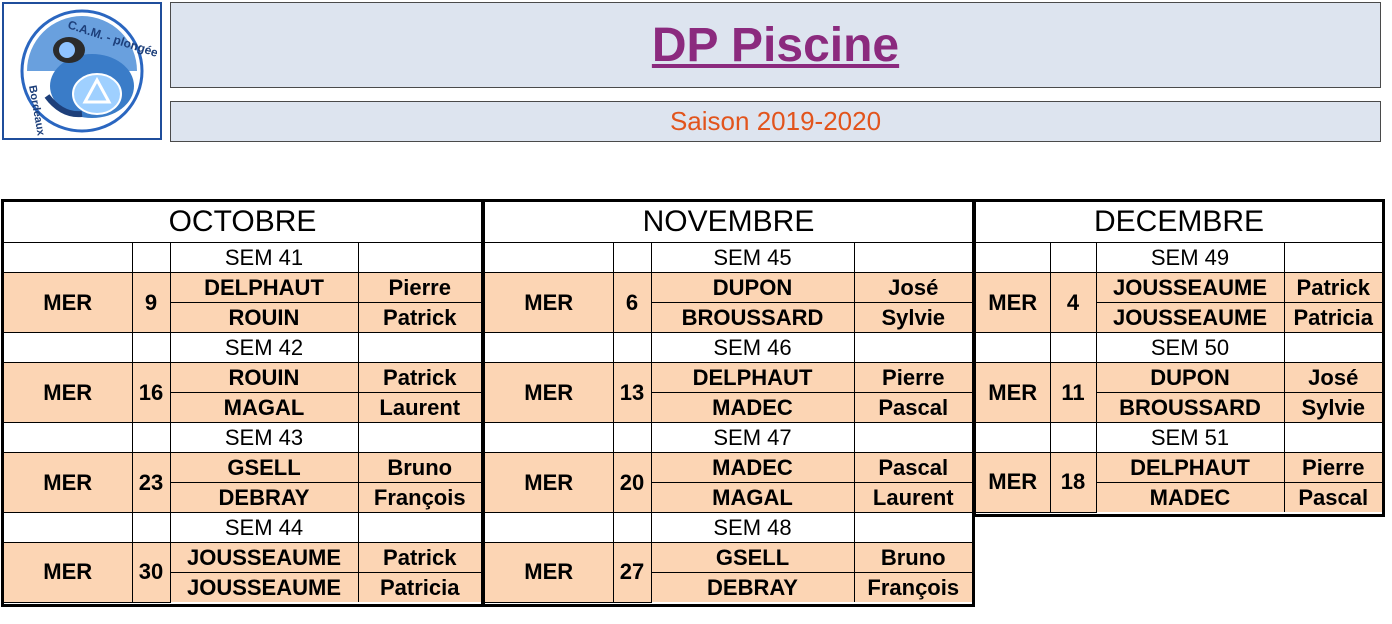  I want to click on page-title: DP Piscine, so click(775, 45).